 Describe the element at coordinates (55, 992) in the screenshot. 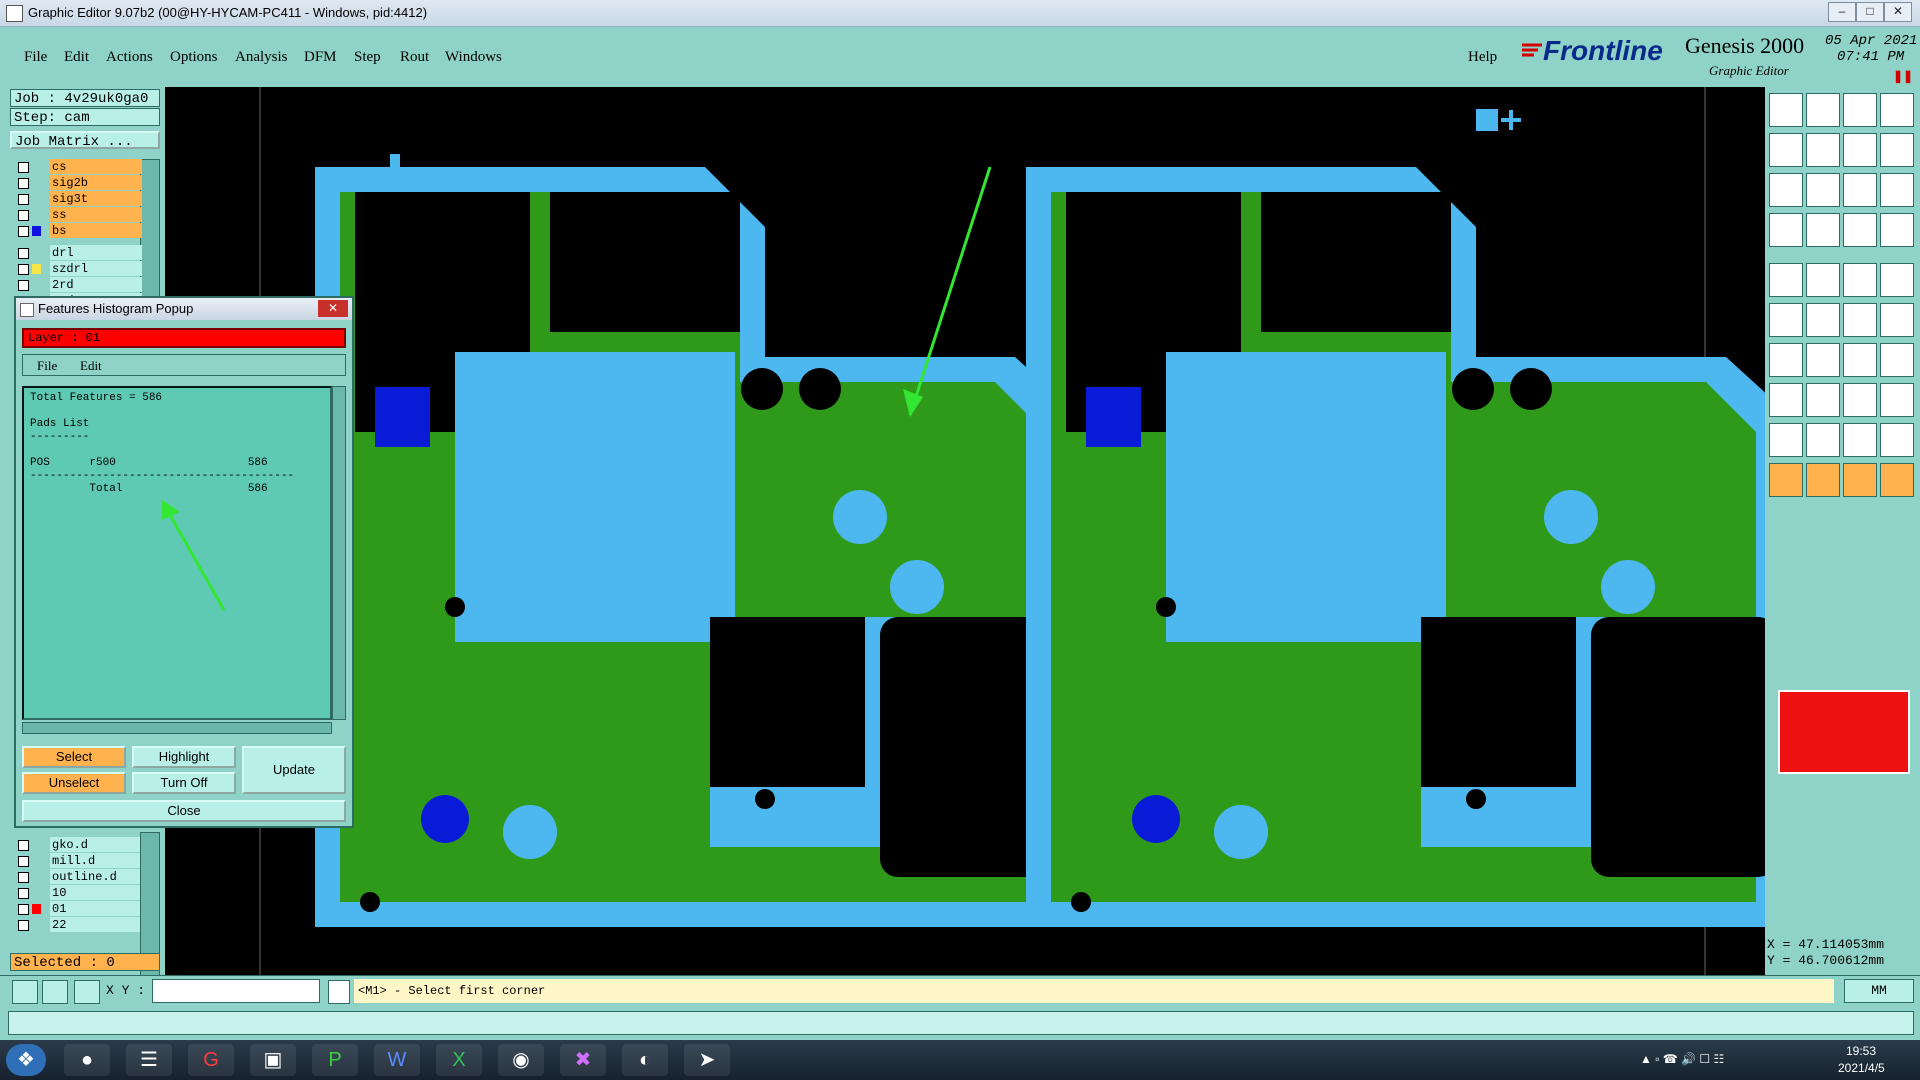

I see `measure-icon` at that location.